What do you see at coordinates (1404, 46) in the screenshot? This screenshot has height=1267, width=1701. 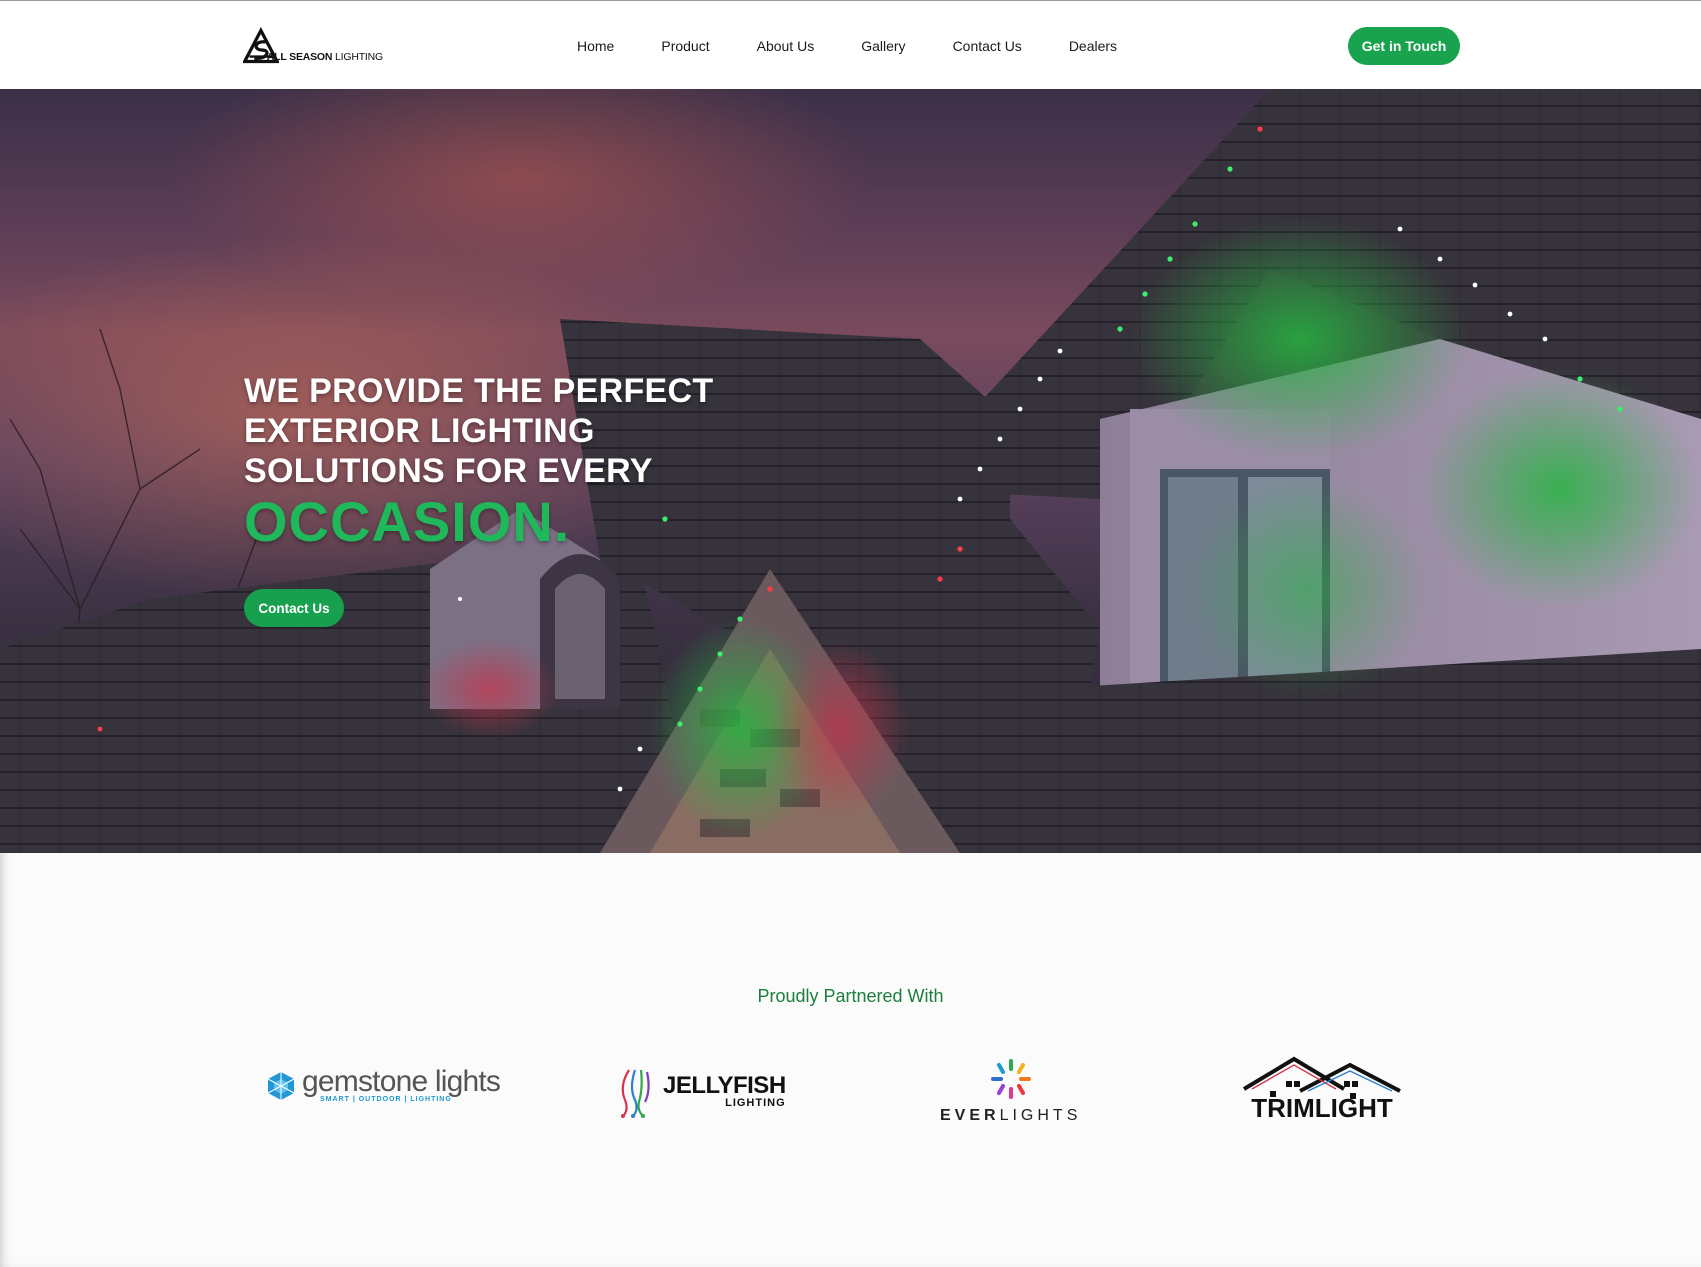 I see `get-in-touch-button: Get in Touch` at bounding box center [1404, 46].